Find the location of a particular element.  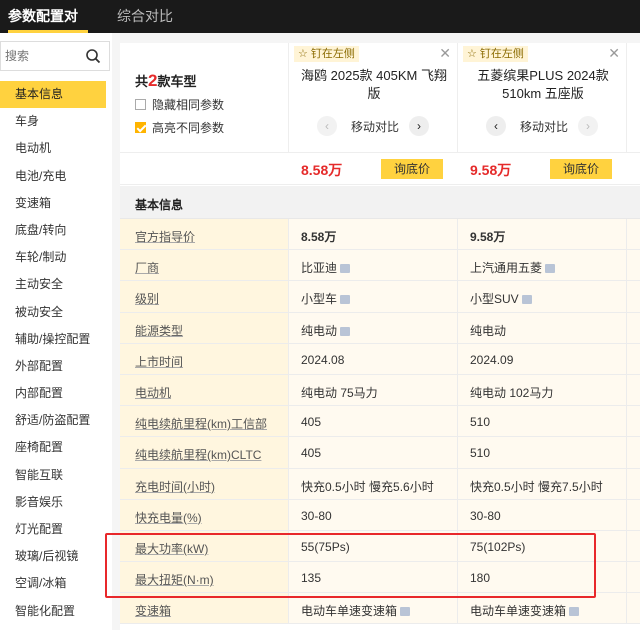

sidebar-item: 主动安全 is located at coordinates (56, 284).